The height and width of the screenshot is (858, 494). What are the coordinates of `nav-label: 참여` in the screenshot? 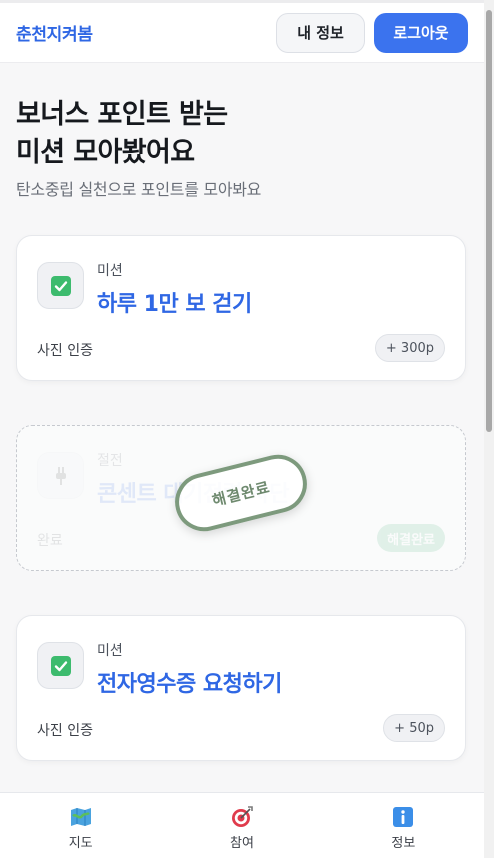 It's located at (242, 843).